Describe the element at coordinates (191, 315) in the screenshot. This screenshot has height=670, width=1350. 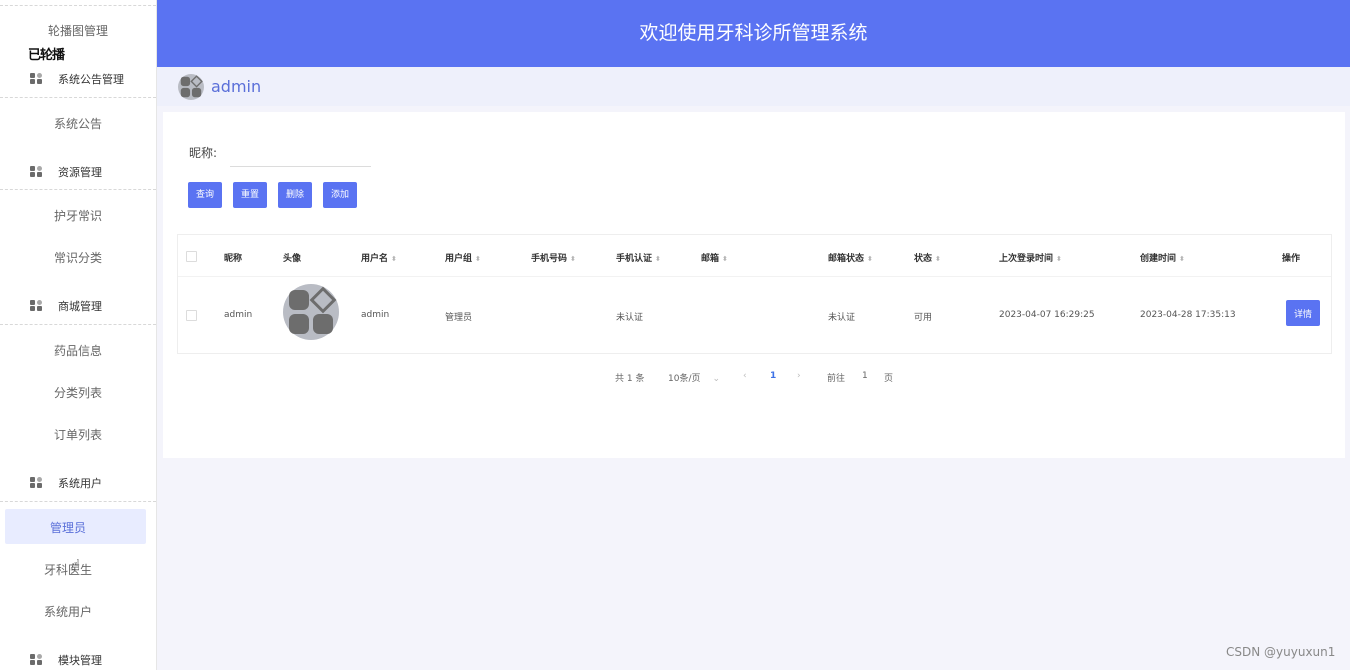
I see `row-checkbox` at that location.